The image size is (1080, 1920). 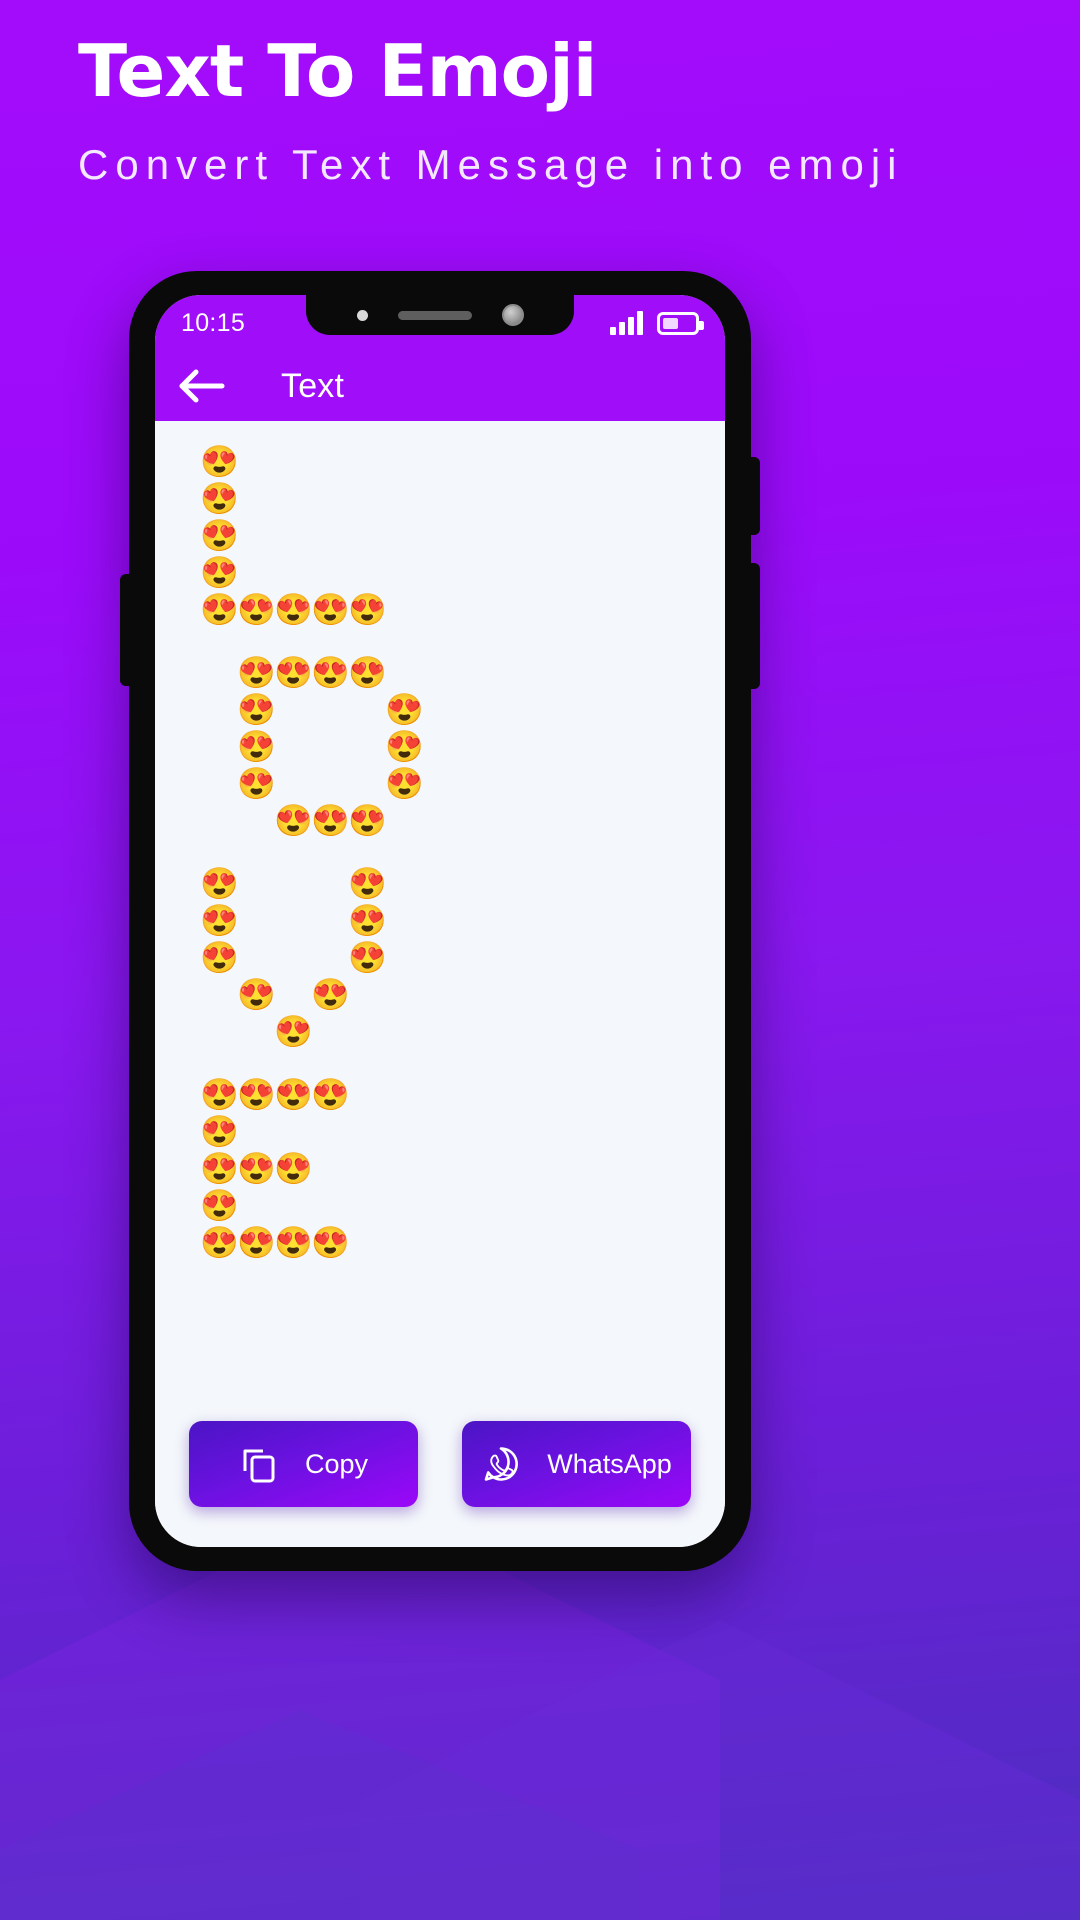 I want to click on app-bar-title: Text, so click(x=313, y=385).